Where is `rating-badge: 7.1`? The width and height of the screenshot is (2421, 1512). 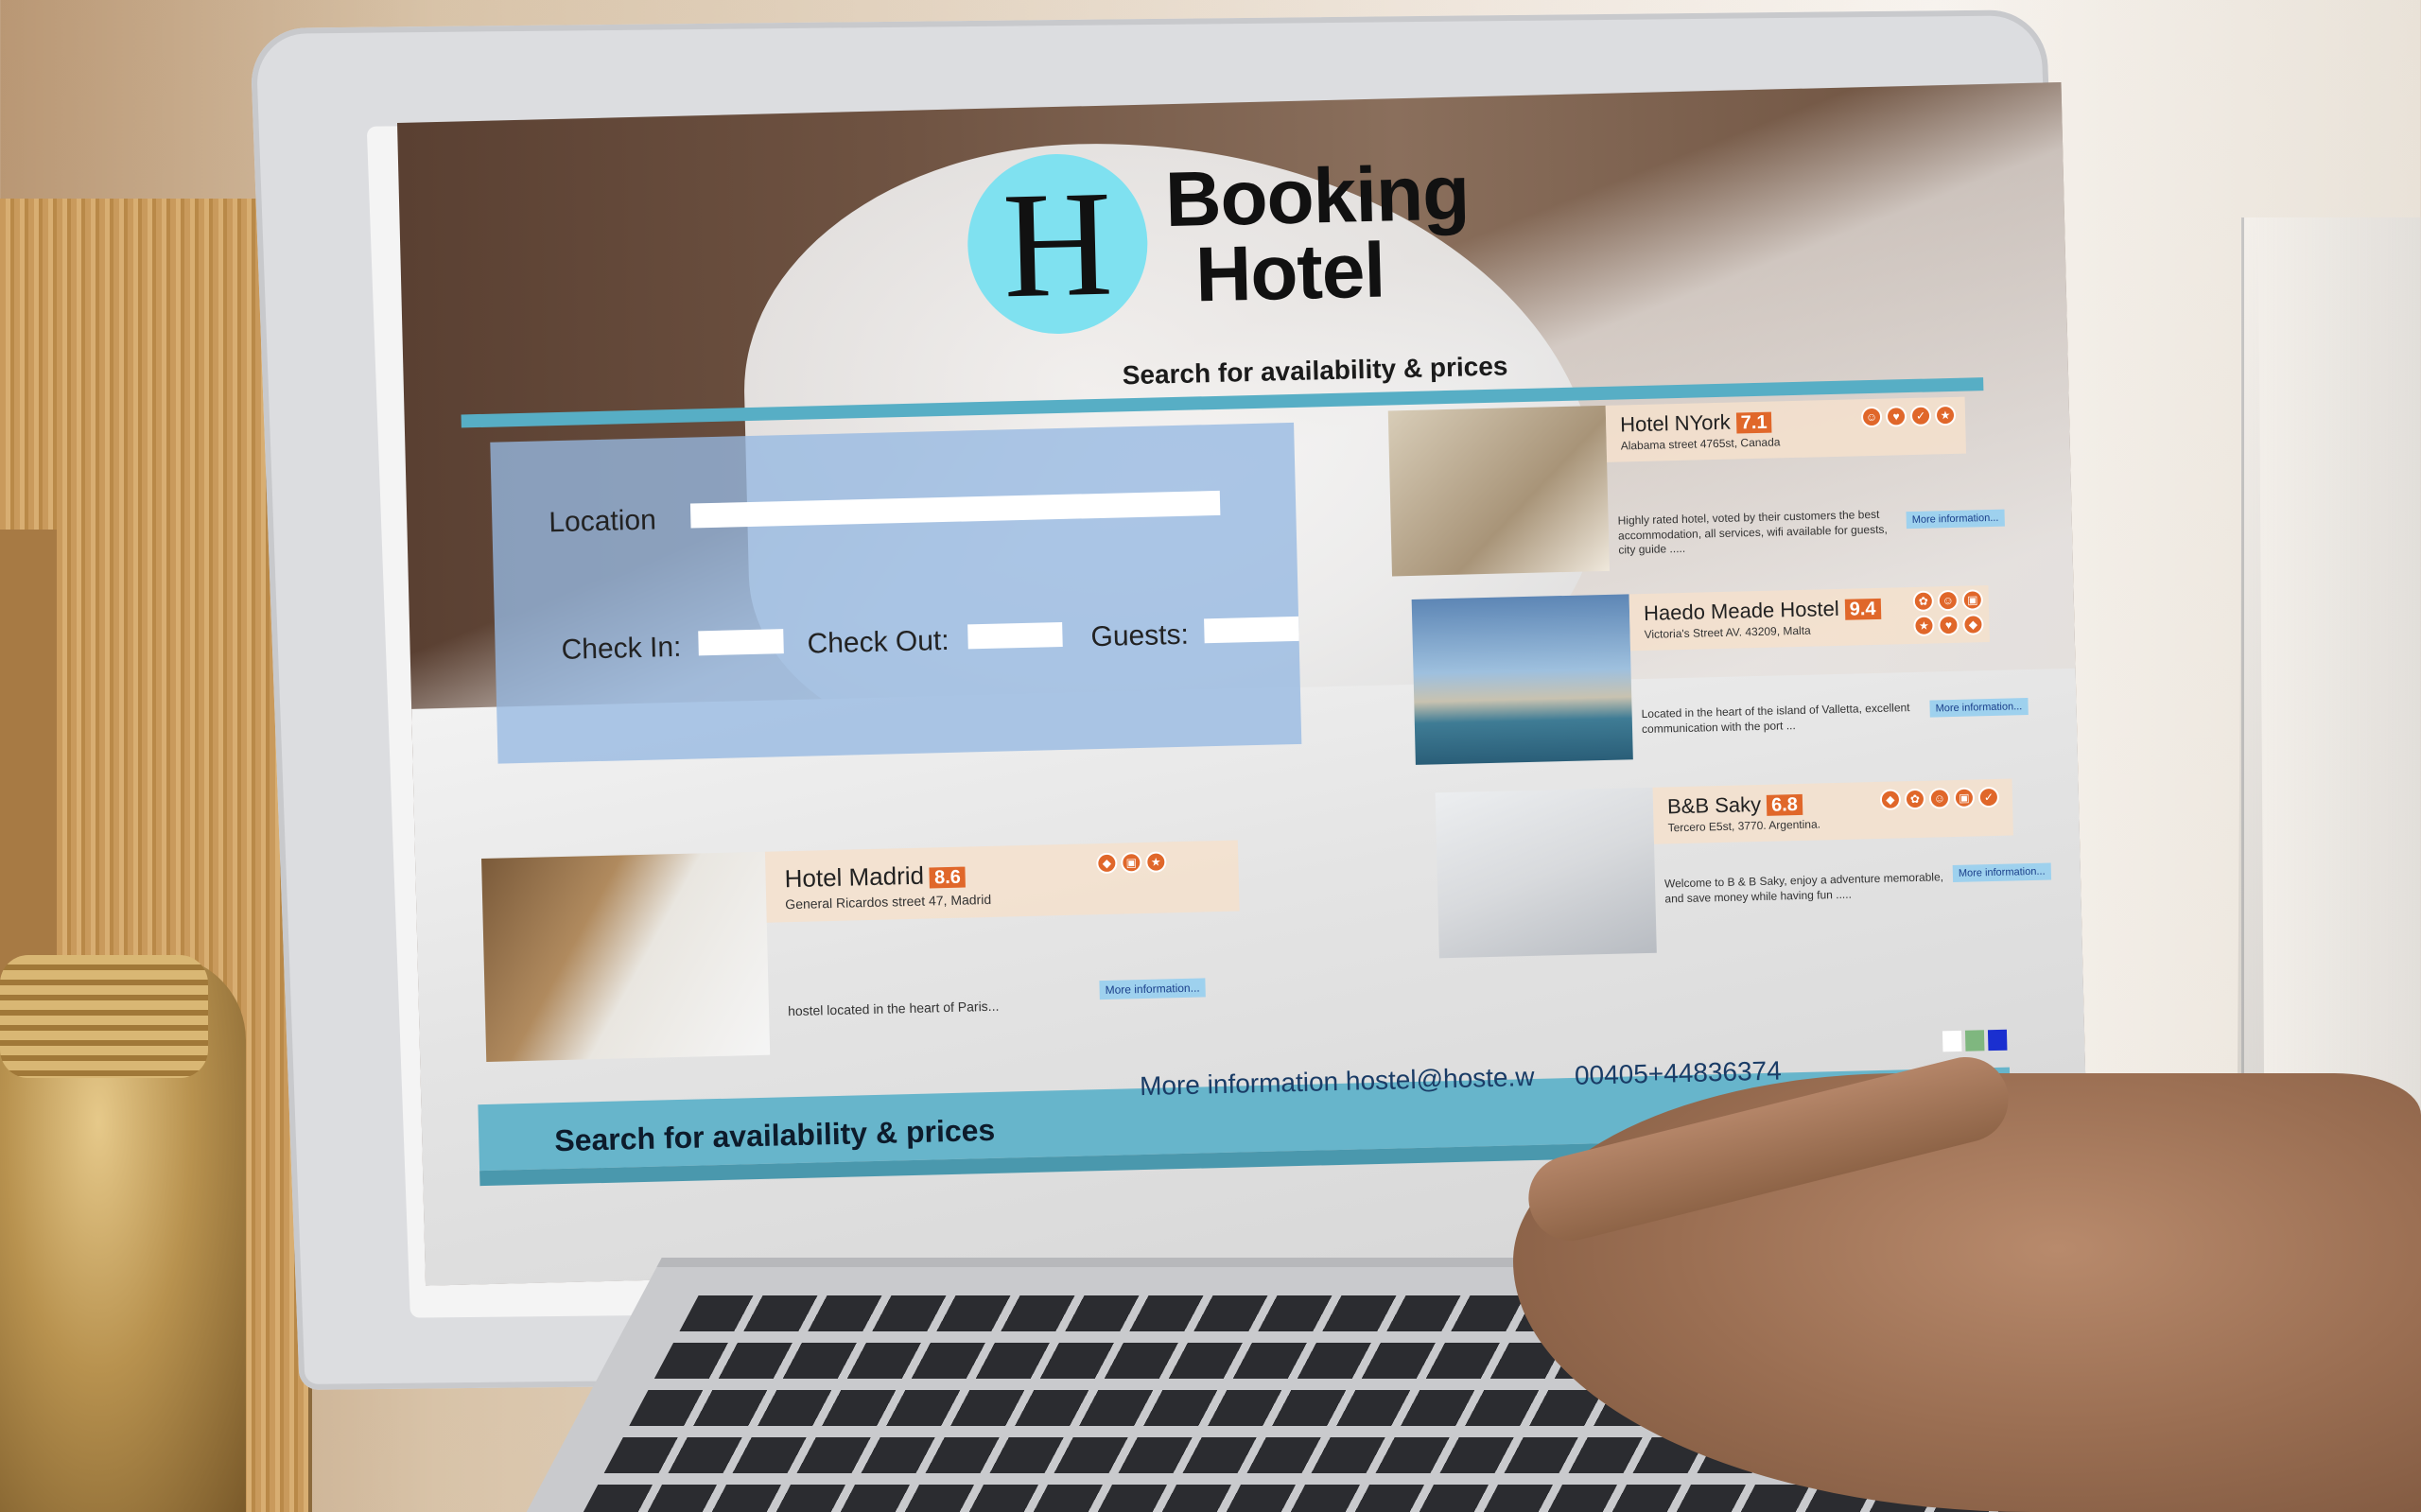
rating-badge: 7.1 is located at coordinates (1753, 423).